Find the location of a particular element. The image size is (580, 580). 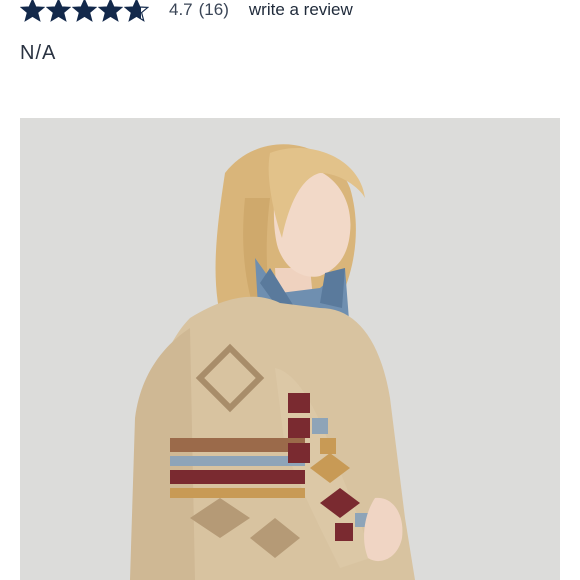

rating-row: 4.7 (16) write a review is located at coordinates (186, 12).